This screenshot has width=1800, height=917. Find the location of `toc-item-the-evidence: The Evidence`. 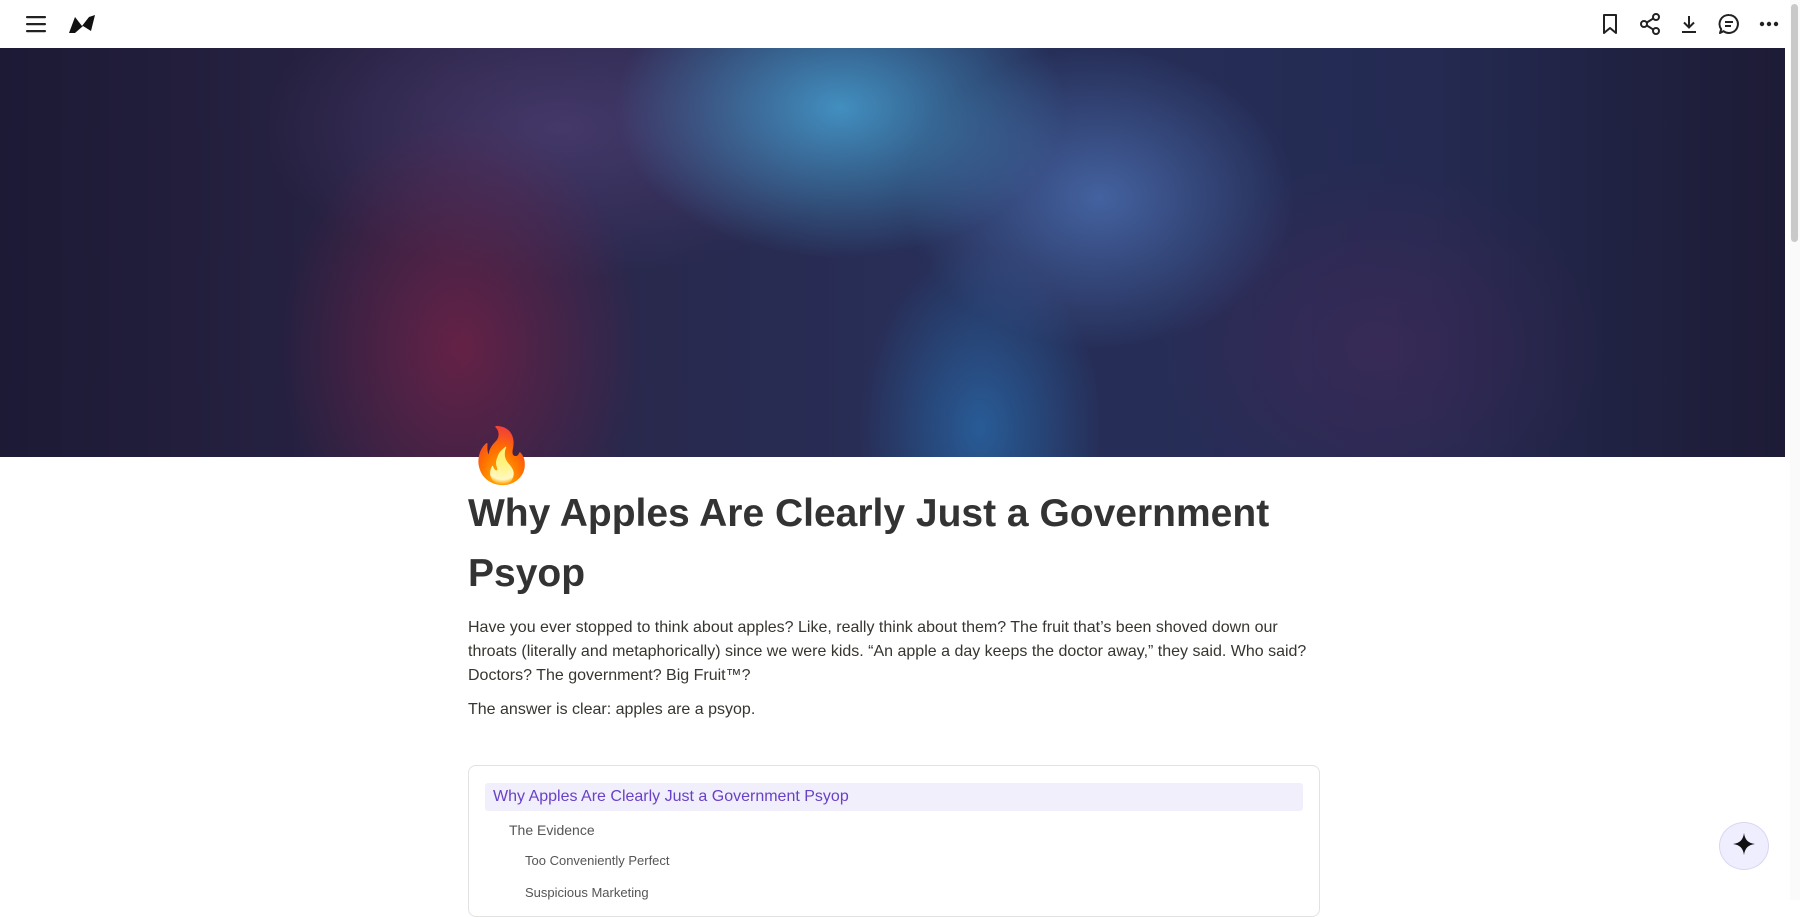

toc-item-the-evidence: The Evidence is located at coordinates (552, 830).